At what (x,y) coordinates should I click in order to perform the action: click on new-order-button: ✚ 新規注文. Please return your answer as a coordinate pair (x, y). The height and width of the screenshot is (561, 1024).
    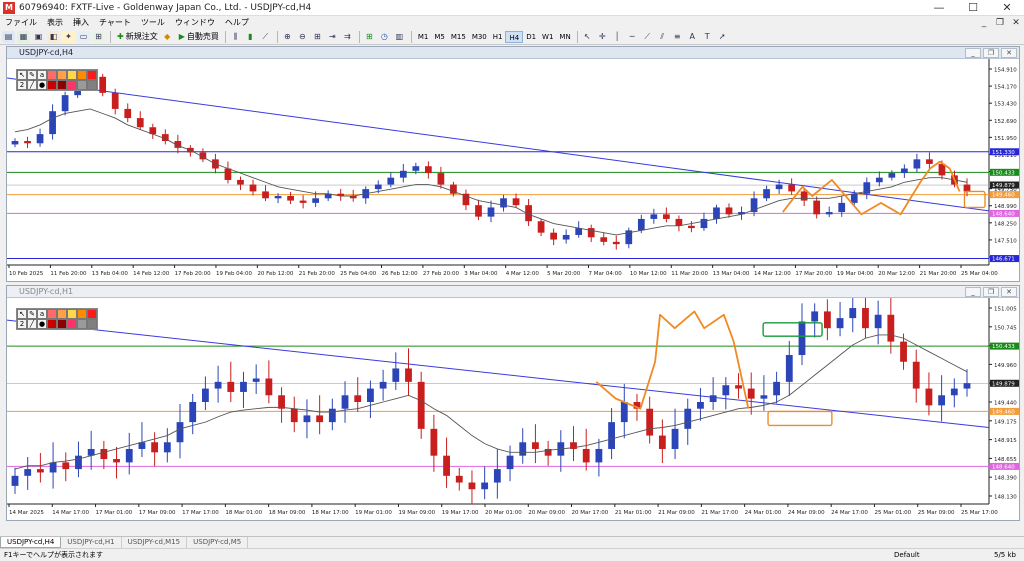
    Looking at the image, I should click on (137, 37).